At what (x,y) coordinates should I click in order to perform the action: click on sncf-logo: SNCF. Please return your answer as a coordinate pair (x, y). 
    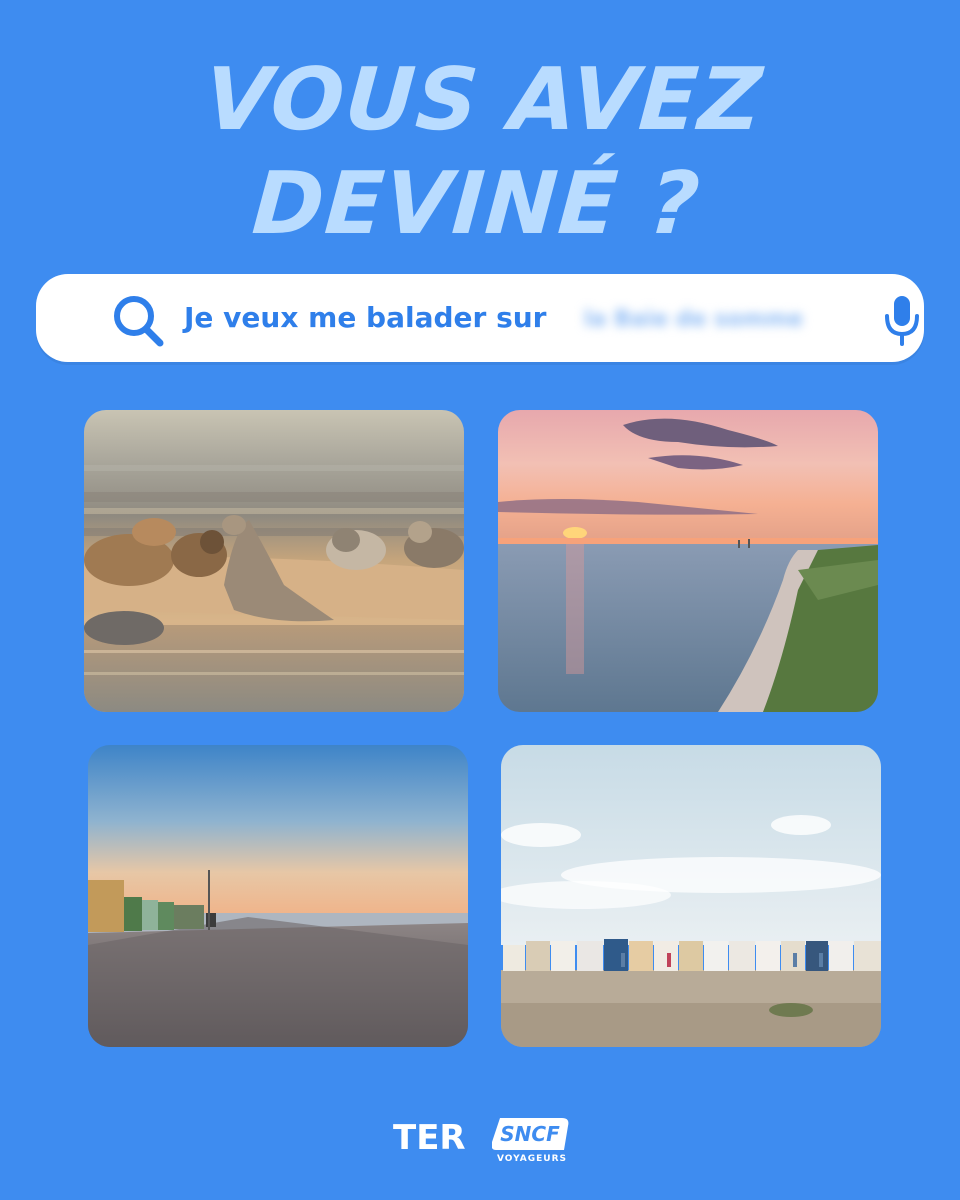
    Looking at the image, I should click on (530, 1134).